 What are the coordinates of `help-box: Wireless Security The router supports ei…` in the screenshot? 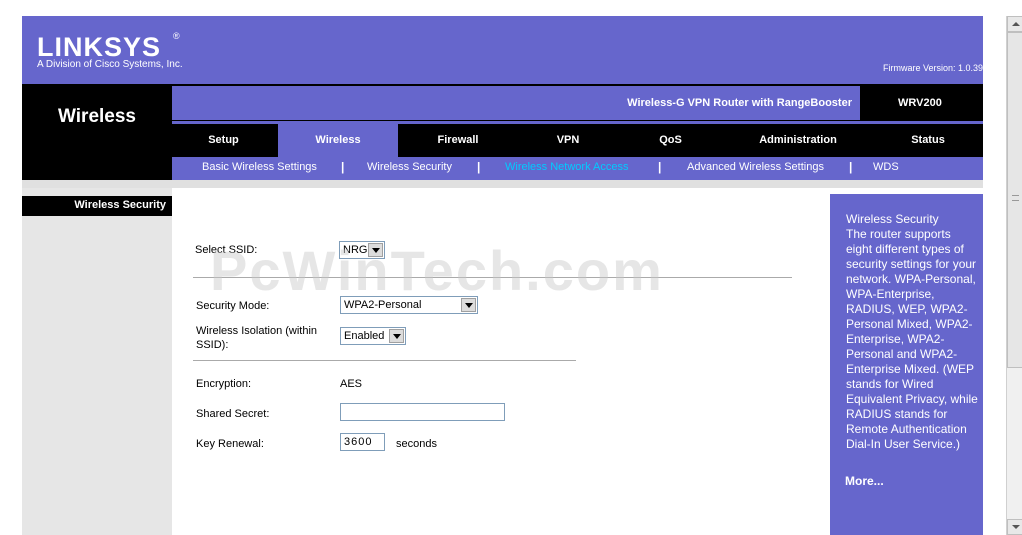 It's located at (906, 364).